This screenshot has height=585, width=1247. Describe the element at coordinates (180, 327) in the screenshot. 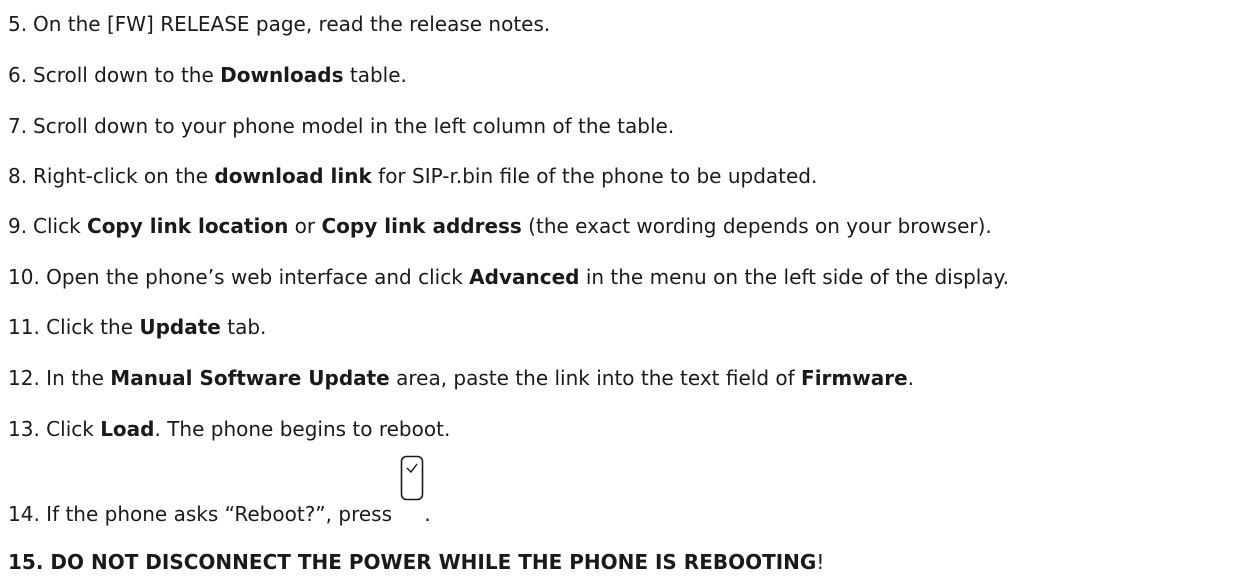

I see `step-emphasis: Update` at that location.